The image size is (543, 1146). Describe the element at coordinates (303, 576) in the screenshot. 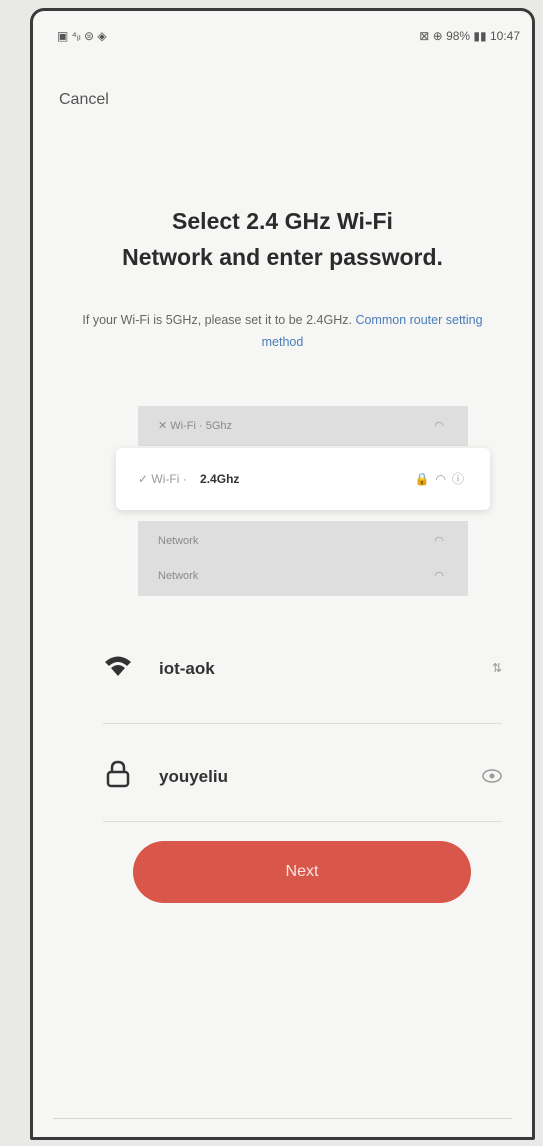

I see `illustration-row-4: Network ◠` at that location.